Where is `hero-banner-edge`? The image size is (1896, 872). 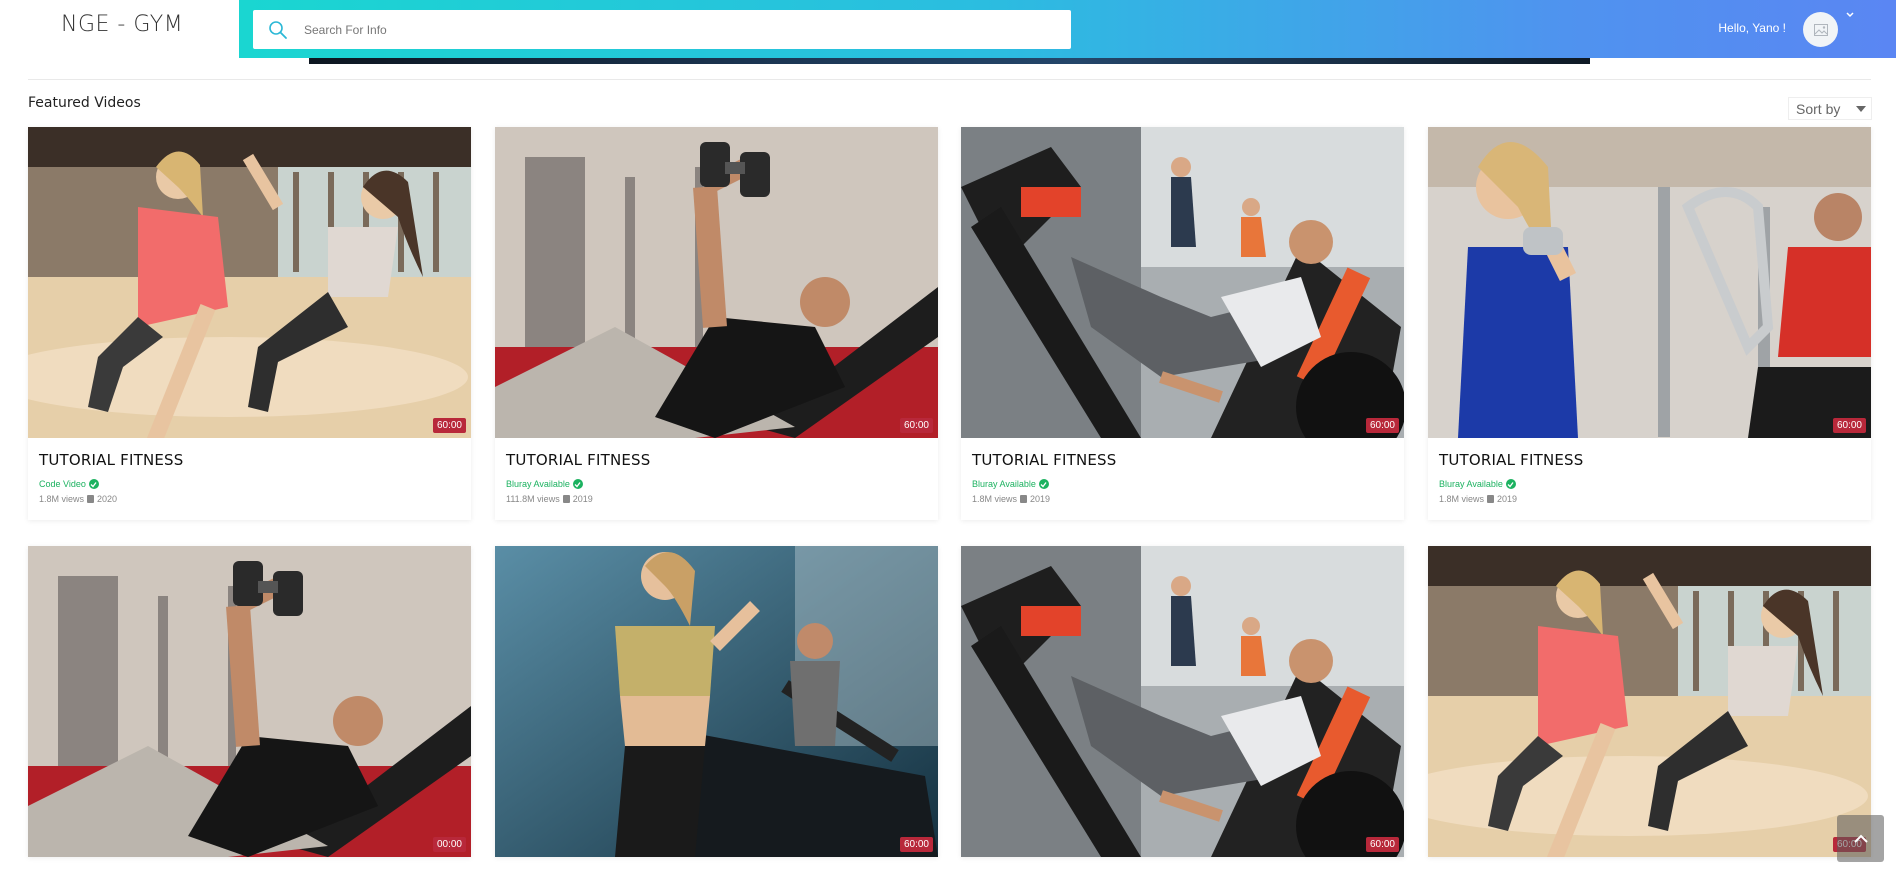 hero-banner-edge is located at coordinates (949, 61).